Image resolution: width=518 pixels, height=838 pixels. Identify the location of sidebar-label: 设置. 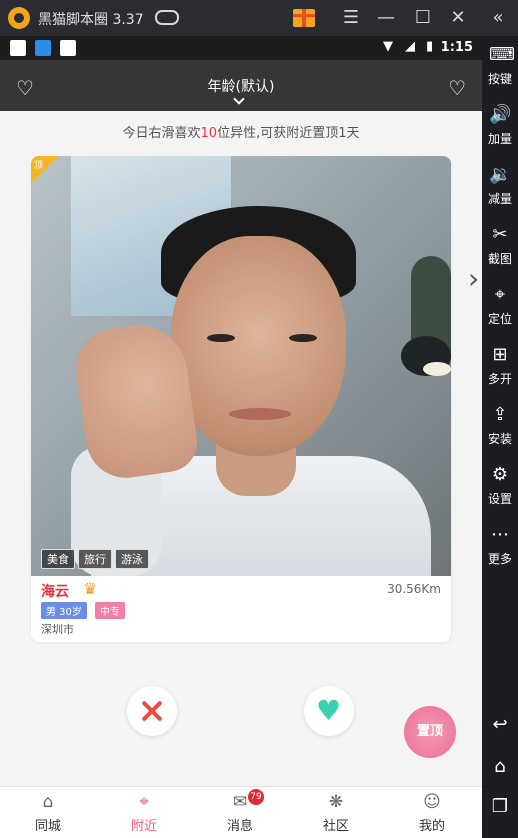
(499, 499).